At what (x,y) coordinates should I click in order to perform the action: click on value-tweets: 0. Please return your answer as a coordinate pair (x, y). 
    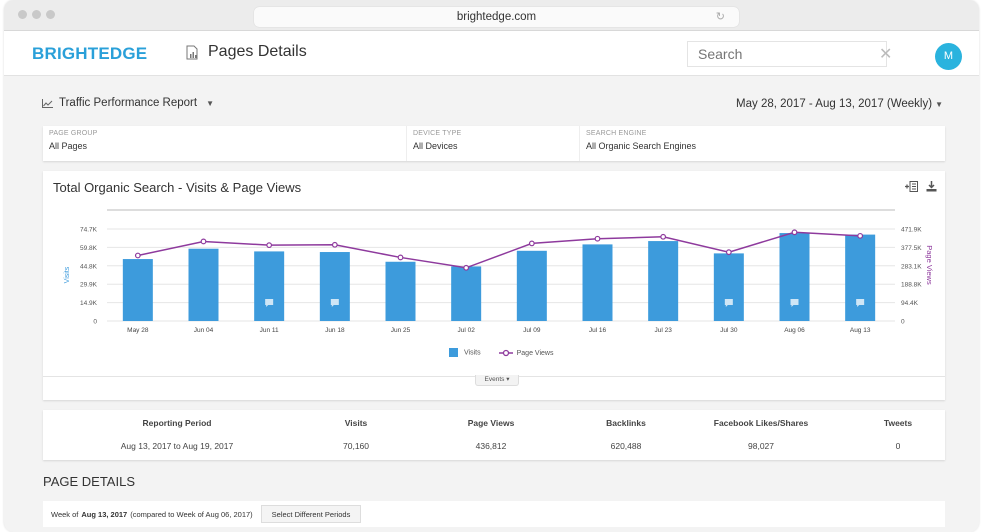
    Looking at the image, I should click on (898, 446).